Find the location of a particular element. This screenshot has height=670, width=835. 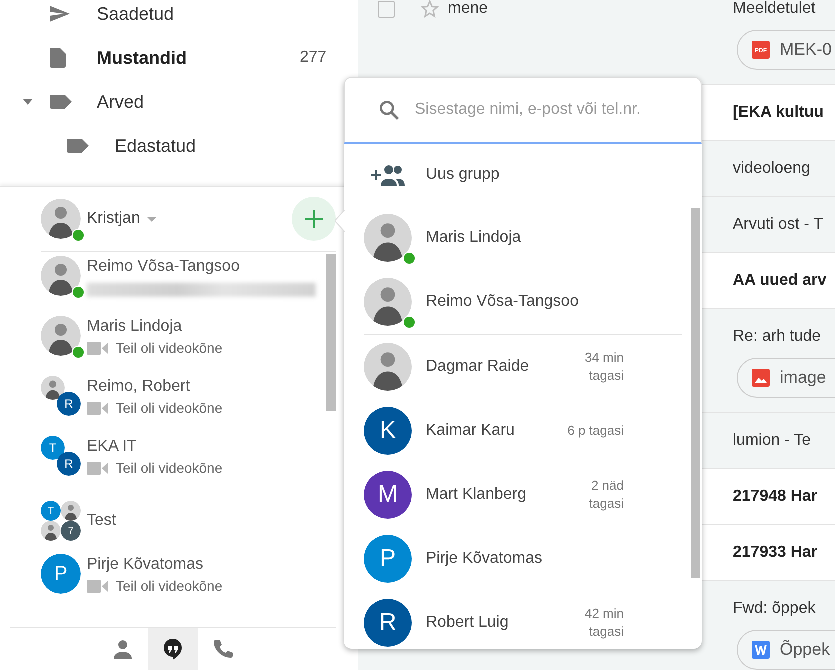

unread-count: 277 is located at coordinates (314, 58).